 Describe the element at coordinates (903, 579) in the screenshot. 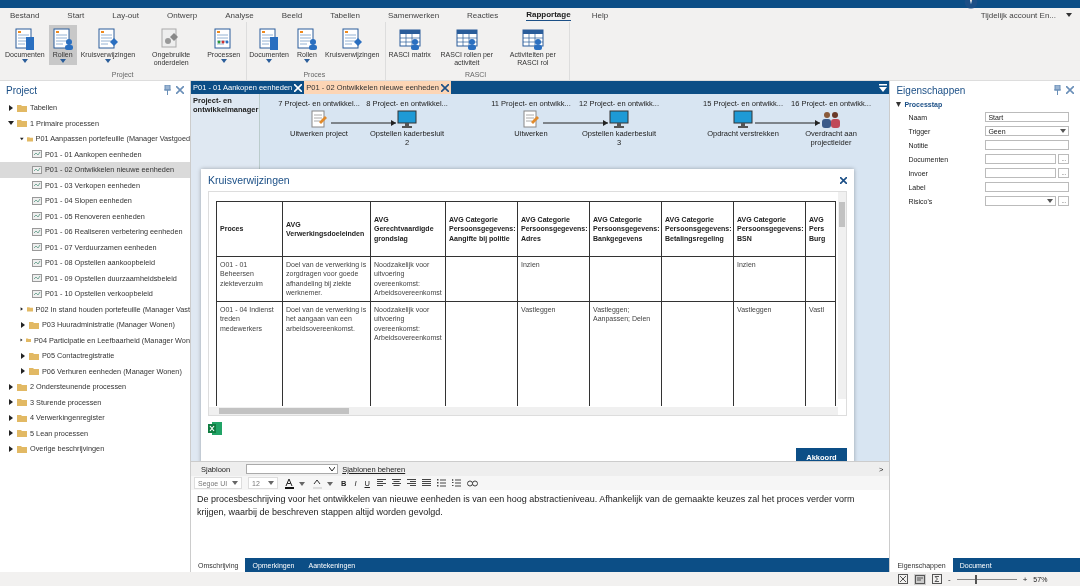

I see `fit-view-icon` at that location.